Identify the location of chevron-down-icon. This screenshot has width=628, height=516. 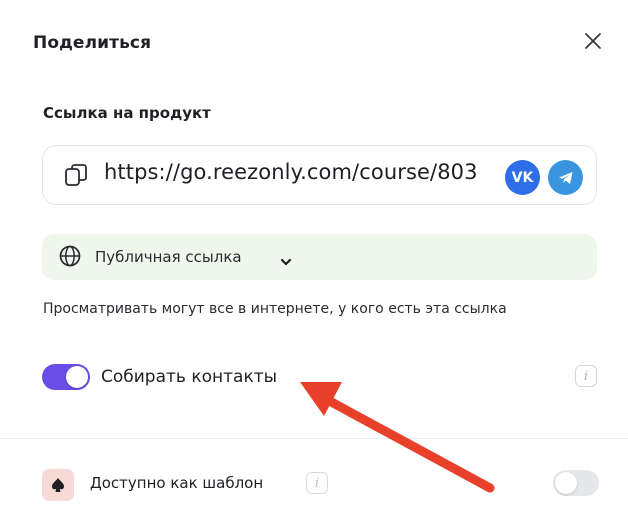
(286, 259).